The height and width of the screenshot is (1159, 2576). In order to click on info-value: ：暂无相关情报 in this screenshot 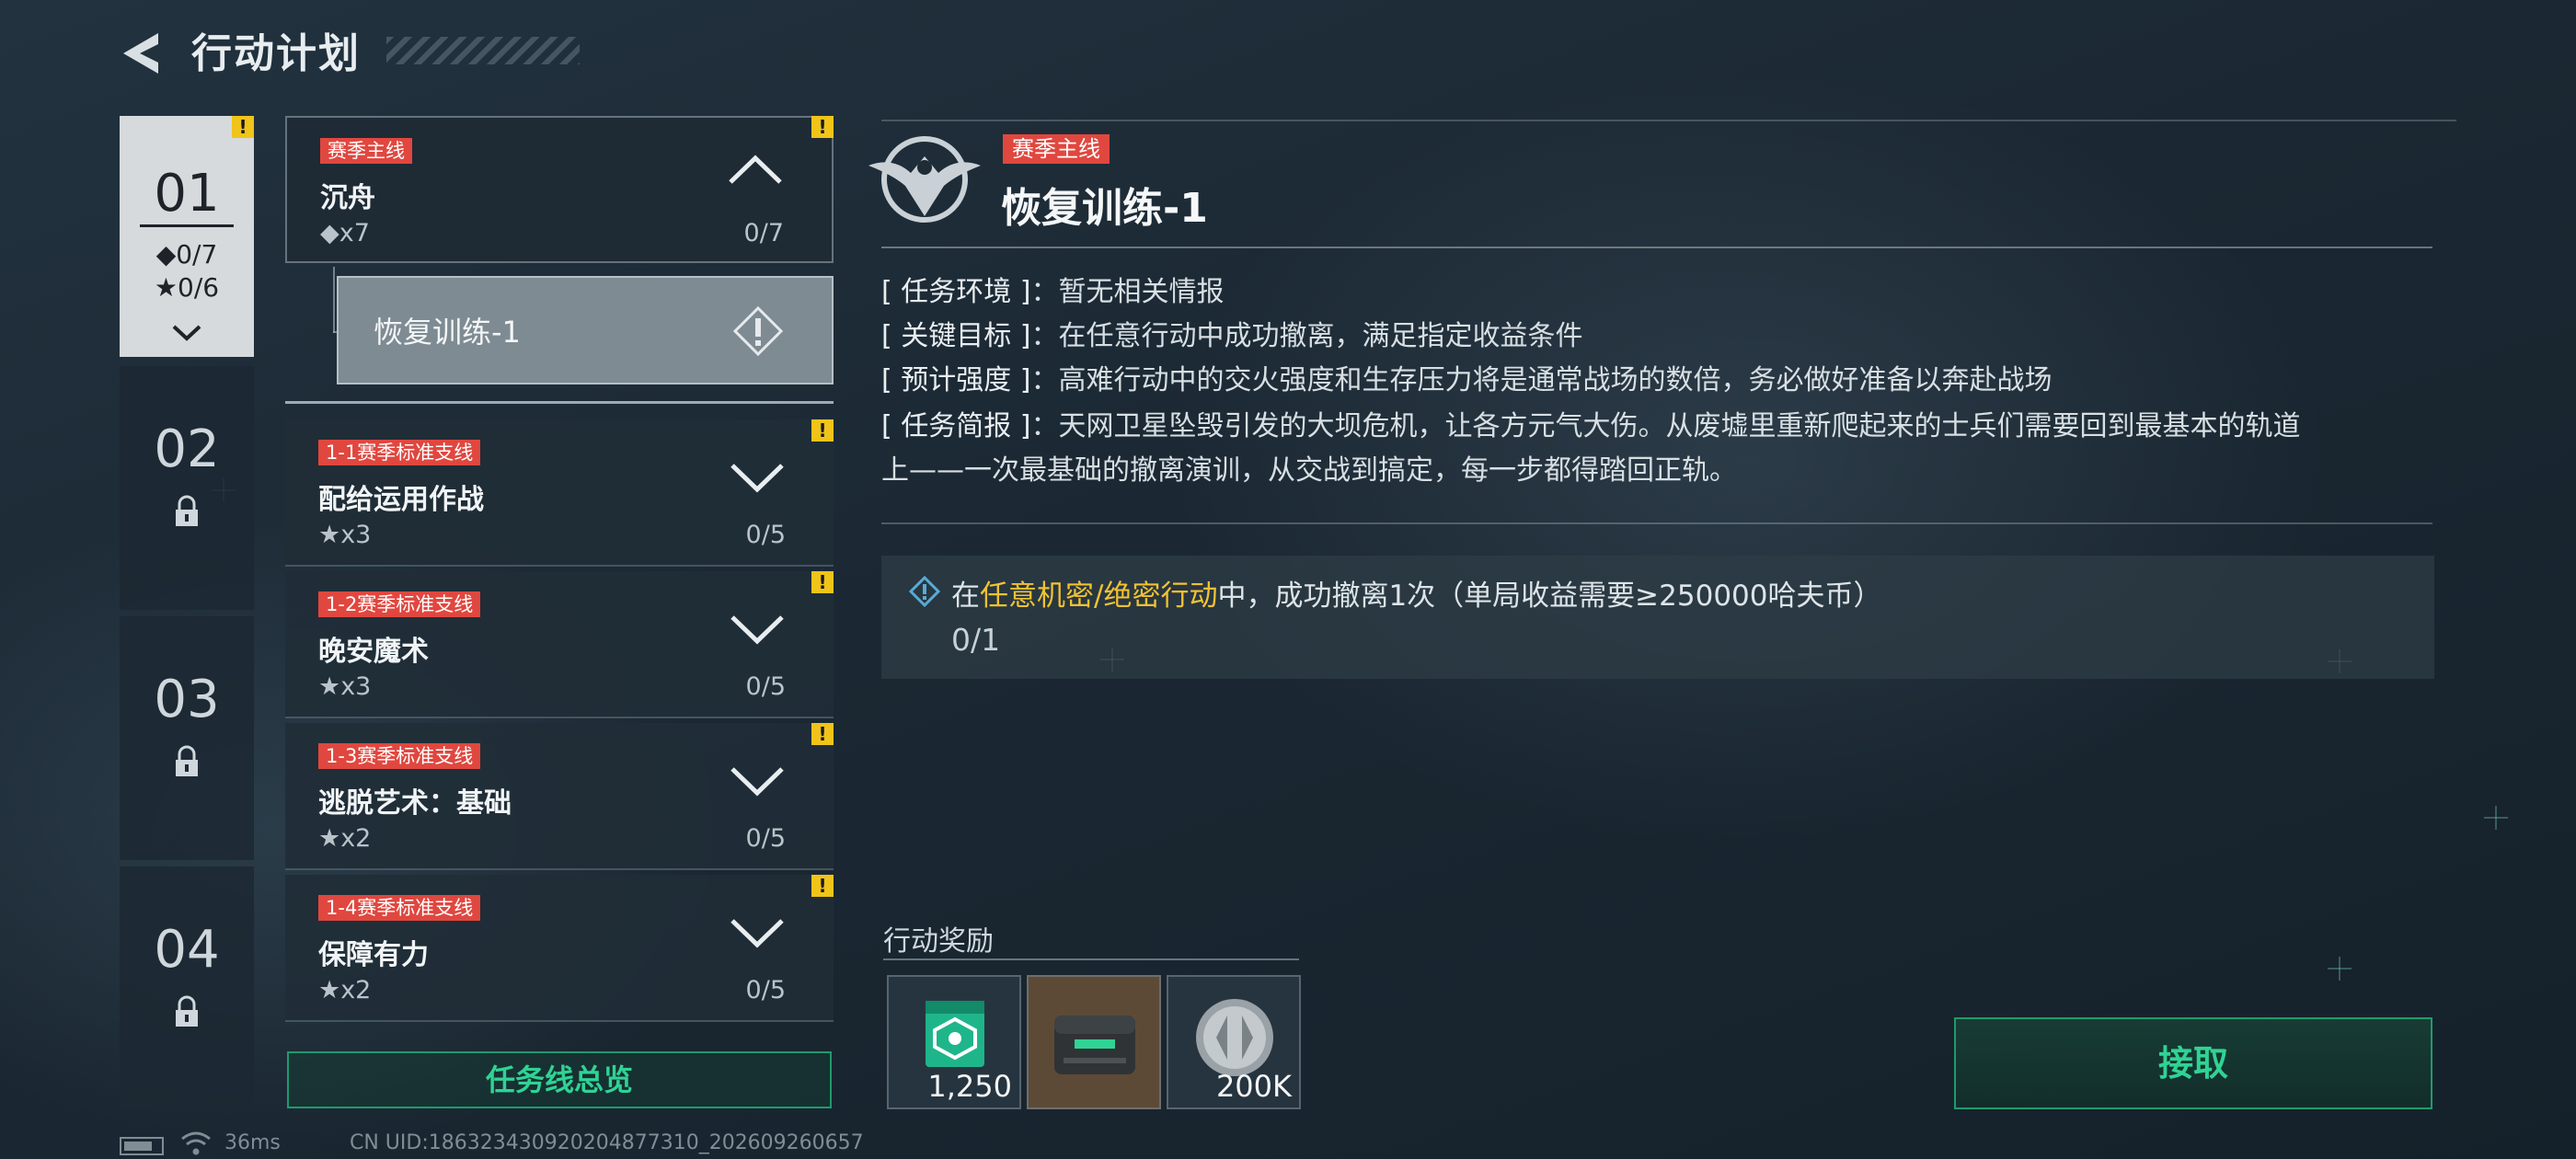, I will do `click(1127, 292)`.